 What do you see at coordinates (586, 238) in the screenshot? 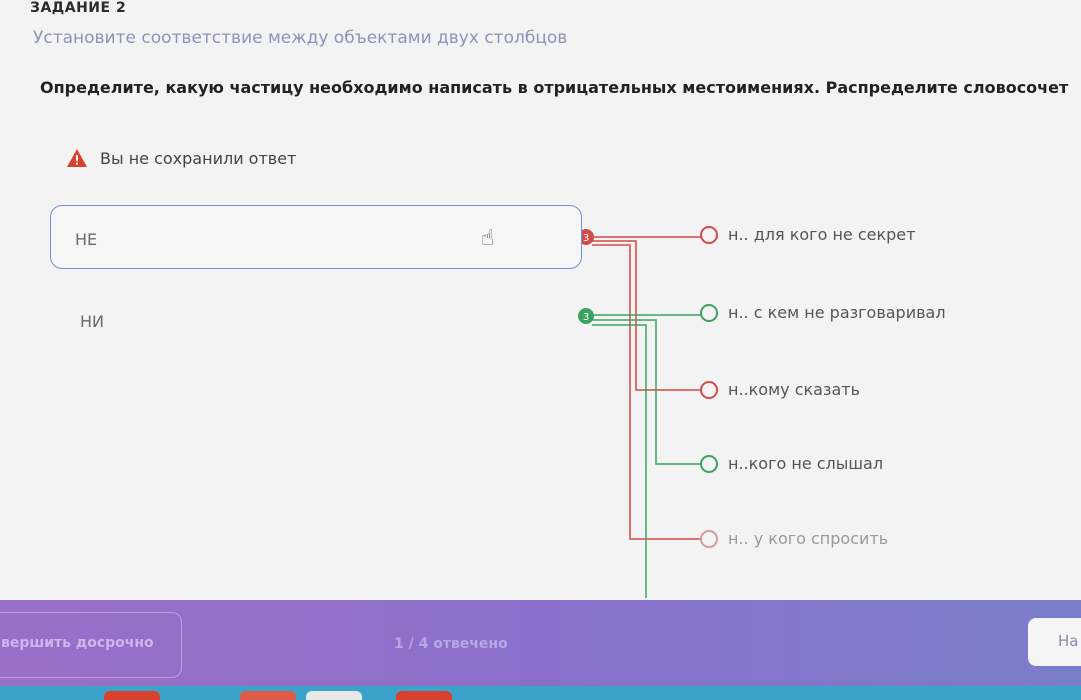
I see `ne-badge-count: 3` at bounding box center [586, 238].